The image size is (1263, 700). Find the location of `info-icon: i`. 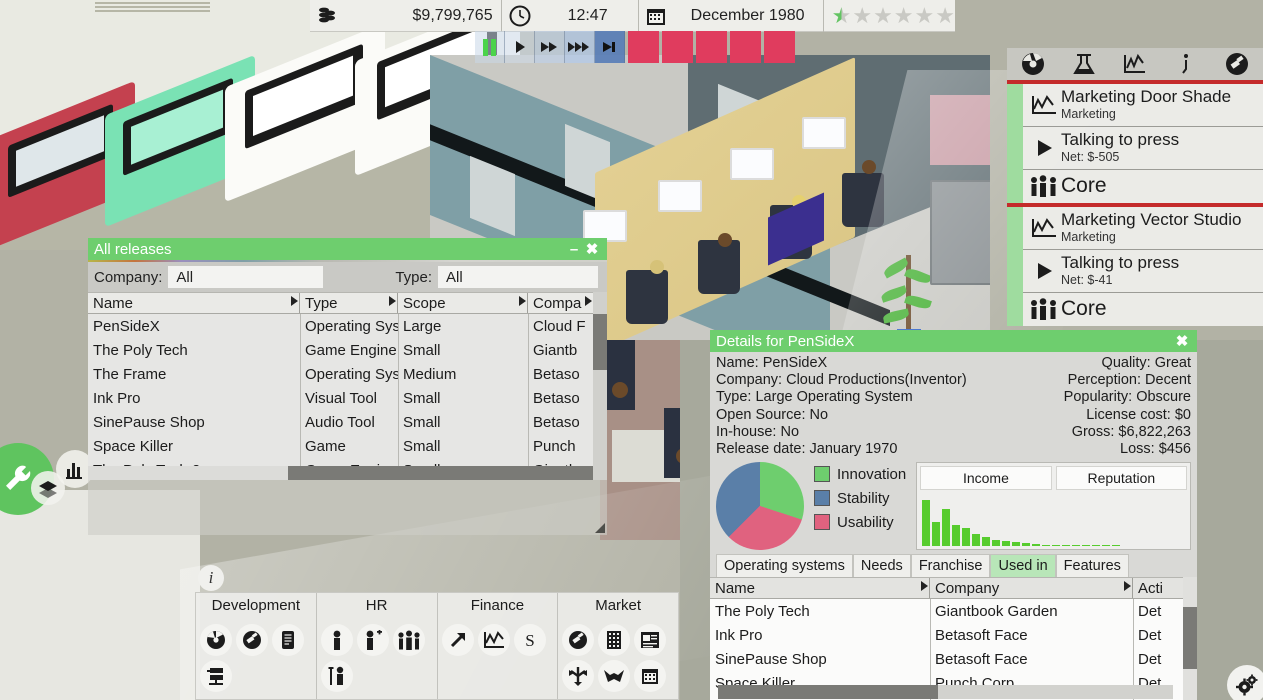

info-icon: i is located at coordinates (211, 578).